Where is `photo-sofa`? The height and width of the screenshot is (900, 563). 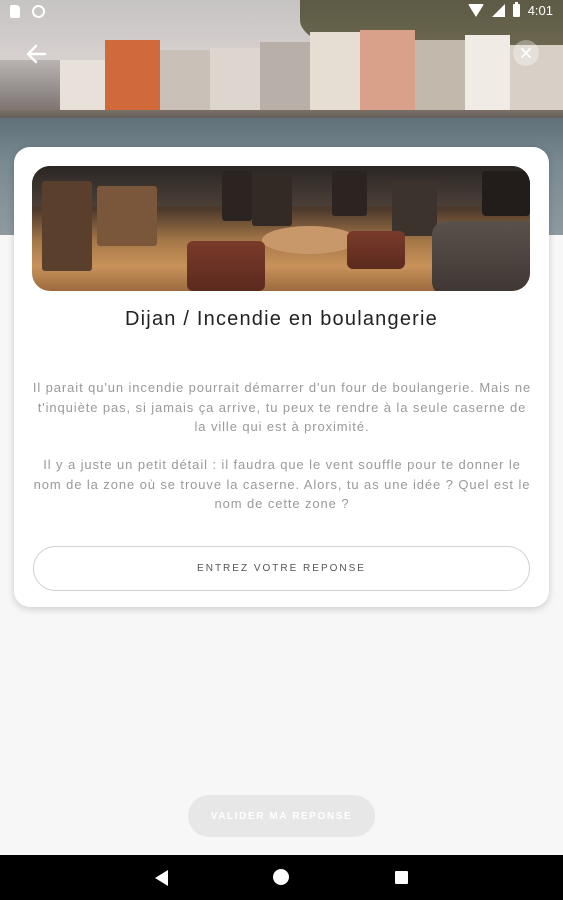
photo-sofa is located at coordinates (481, 256).